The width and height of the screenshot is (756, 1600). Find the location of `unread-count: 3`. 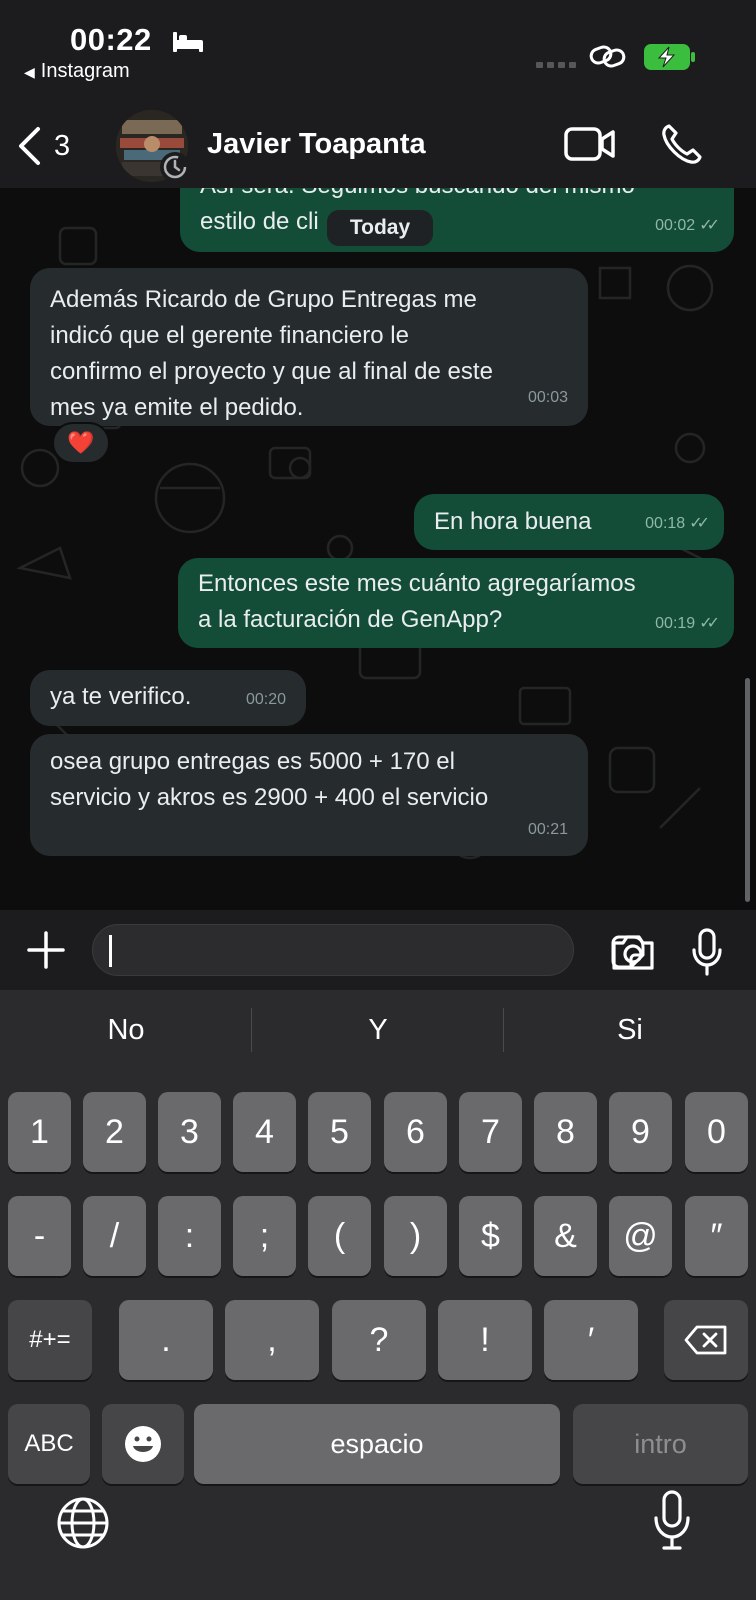

unread-count: 3 is located at coordinates (62, 145).